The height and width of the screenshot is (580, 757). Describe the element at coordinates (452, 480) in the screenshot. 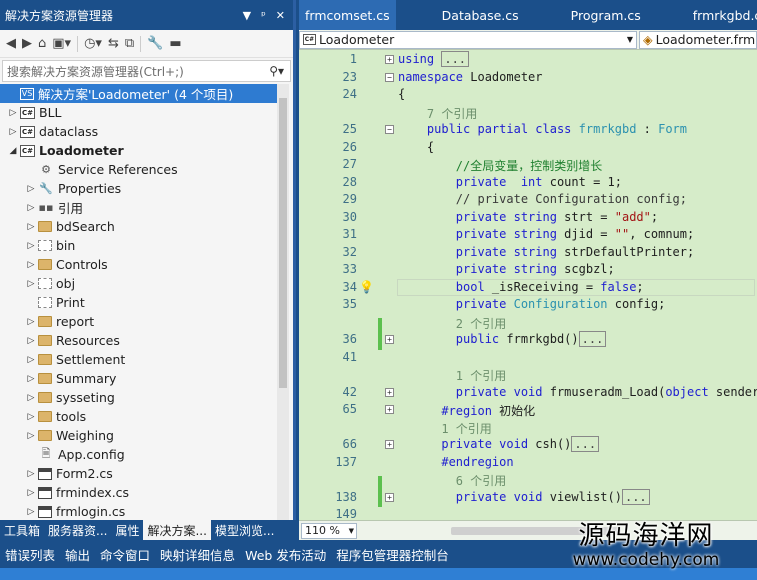

I see `code-line: 6 个引用` at that location.